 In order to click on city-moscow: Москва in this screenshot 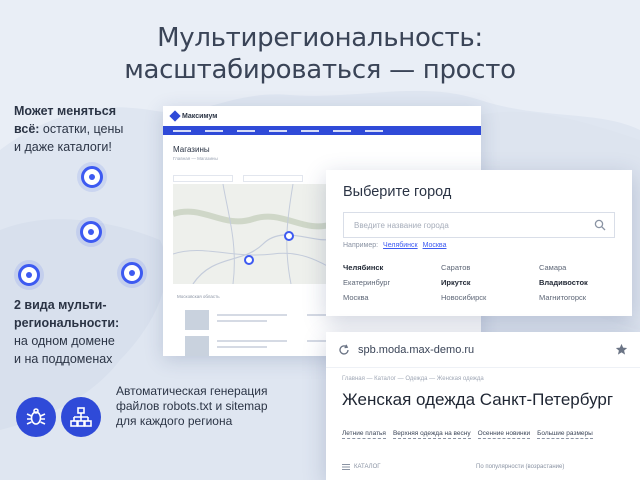, I will do `click(356, 297)`.